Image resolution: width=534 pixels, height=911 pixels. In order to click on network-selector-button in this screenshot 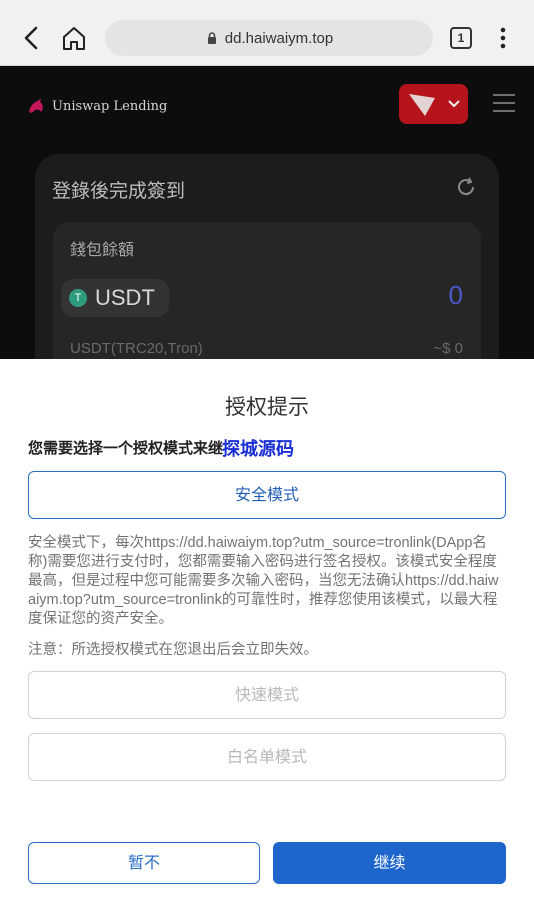, I will do `click(433, 104)`.